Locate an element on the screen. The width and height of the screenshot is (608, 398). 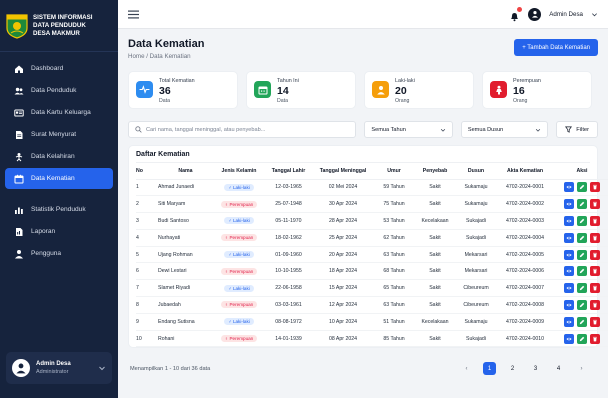
year-select: Semua Tahun is located at coordinates (408, 129).